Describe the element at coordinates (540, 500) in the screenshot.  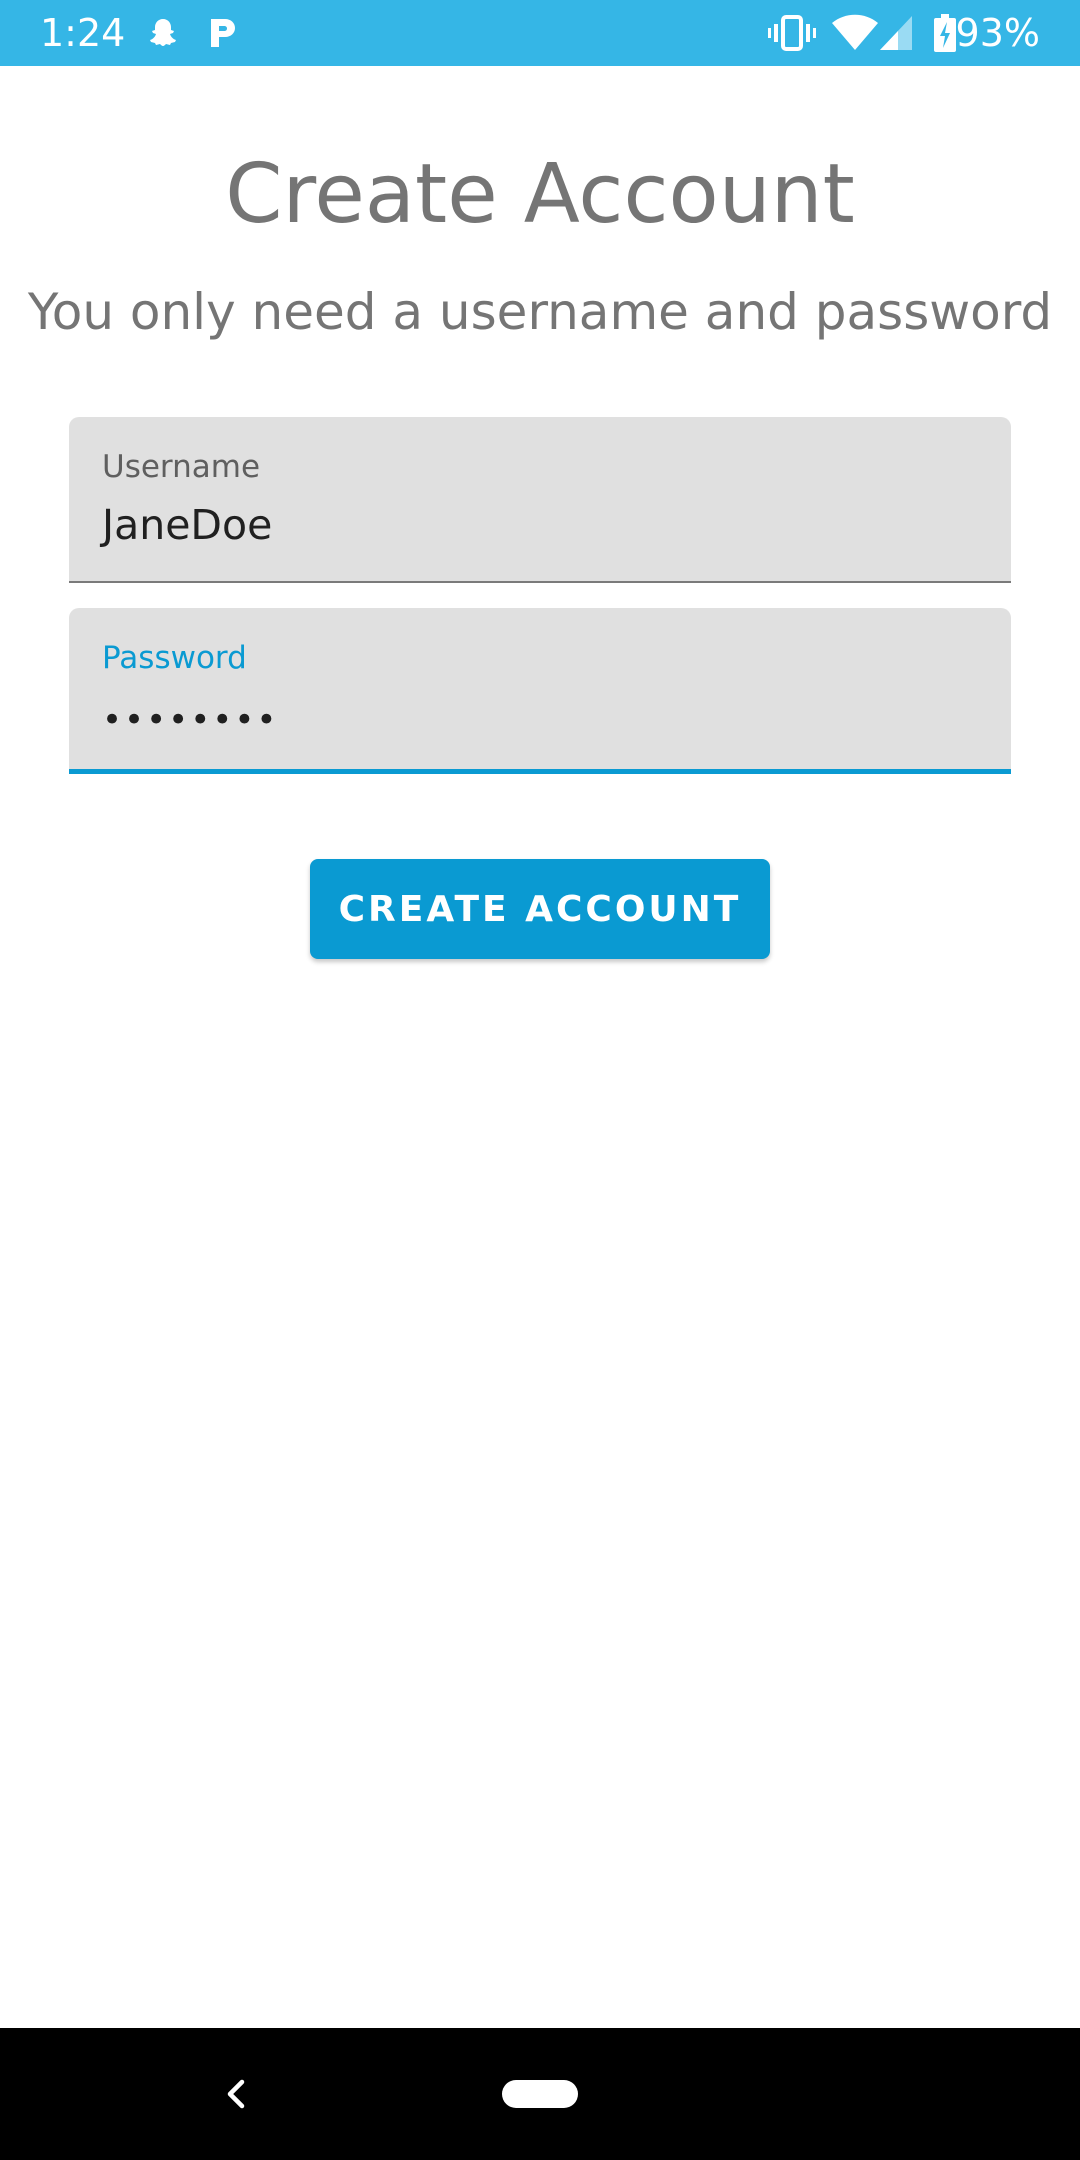
I see `username-field: Username JaneDoe` at that location.